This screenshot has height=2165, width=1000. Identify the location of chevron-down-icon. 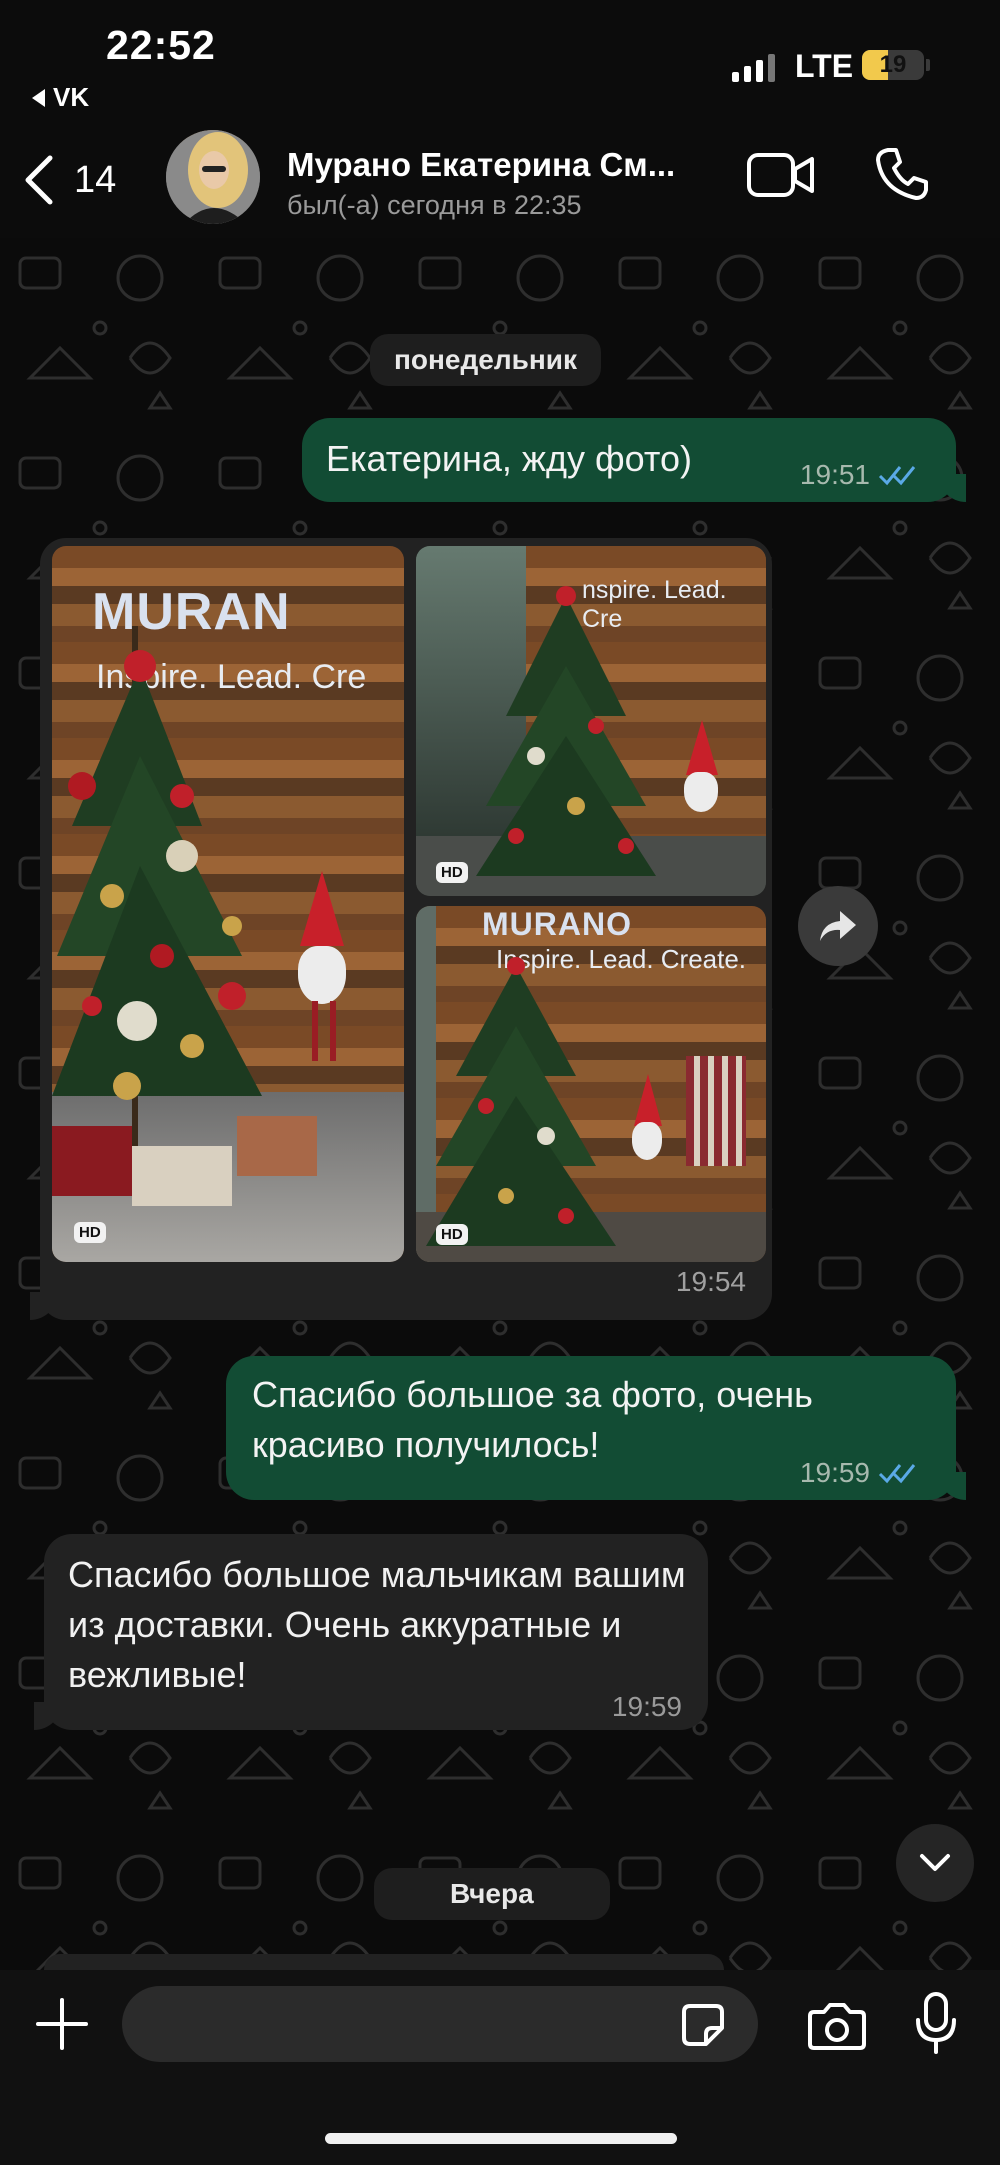
(935, 1862).